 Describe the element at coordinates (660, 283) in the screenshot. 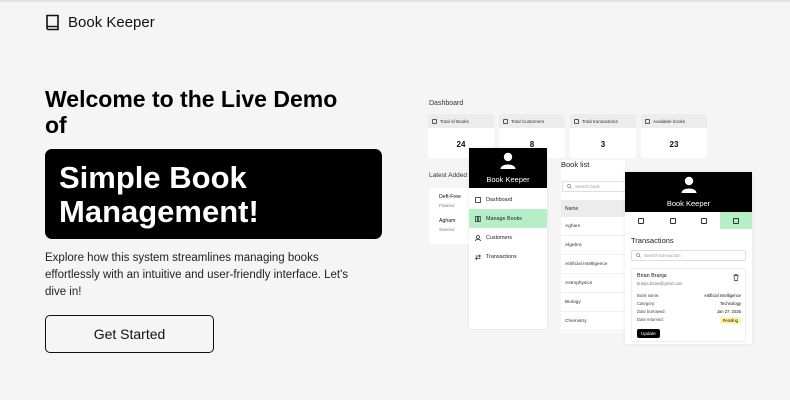

I see `customer-email: branja.brian@gmail.com` at that location.